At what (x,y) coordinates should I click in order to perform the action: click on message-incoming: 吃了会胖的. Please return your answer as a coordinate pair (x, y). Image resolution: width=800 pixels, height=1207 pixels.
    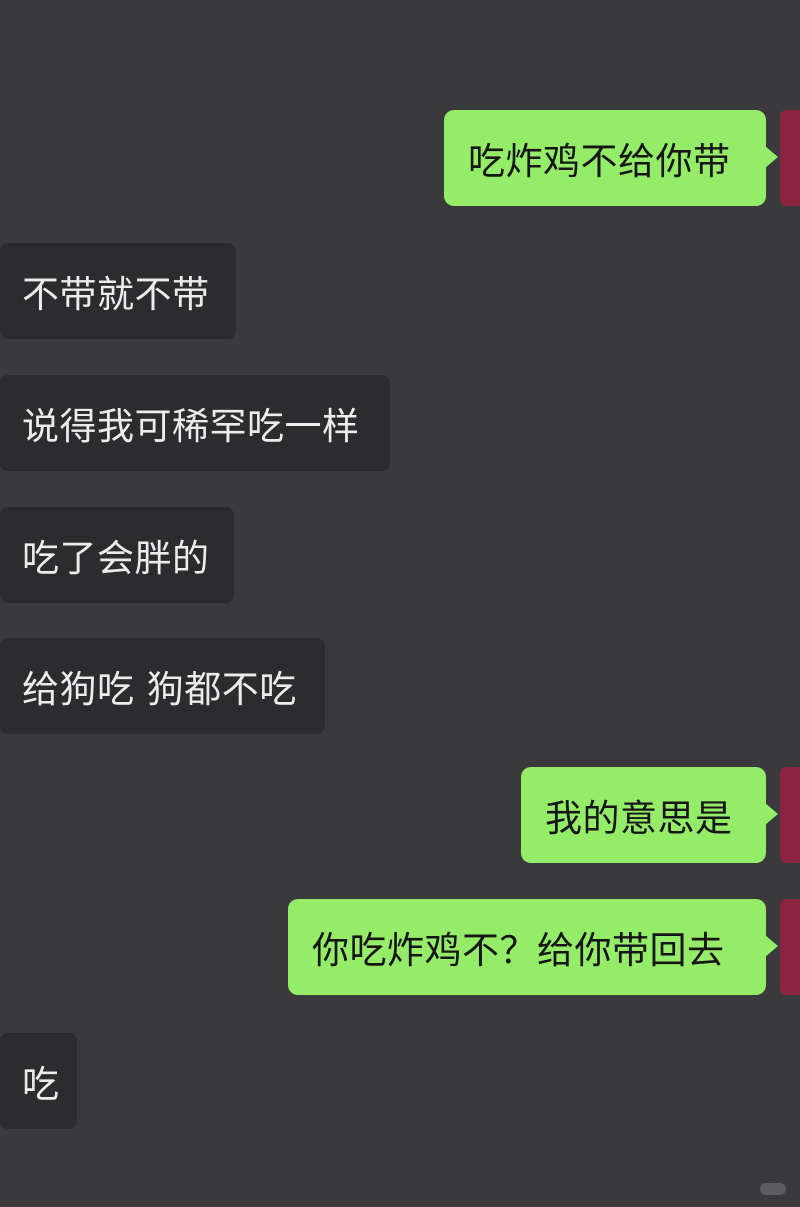
    Looking at the image, I should click on (120, 555).